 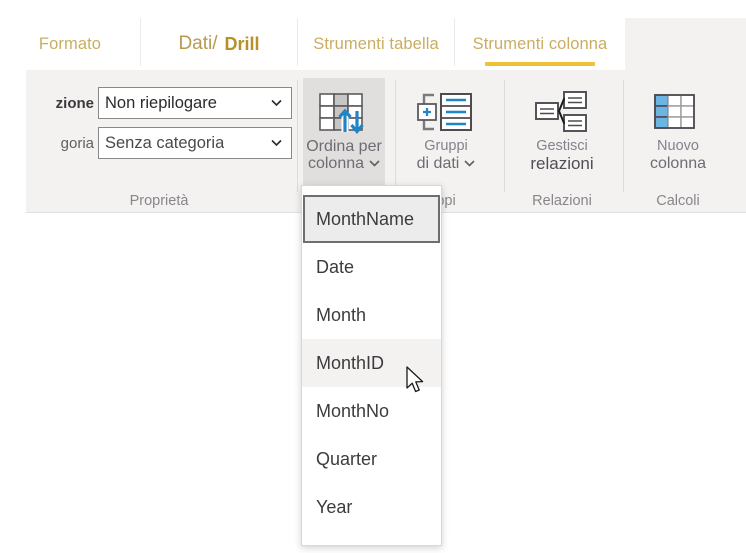 I want to click on sort-by-column-icon, so click(x=344, y=112).